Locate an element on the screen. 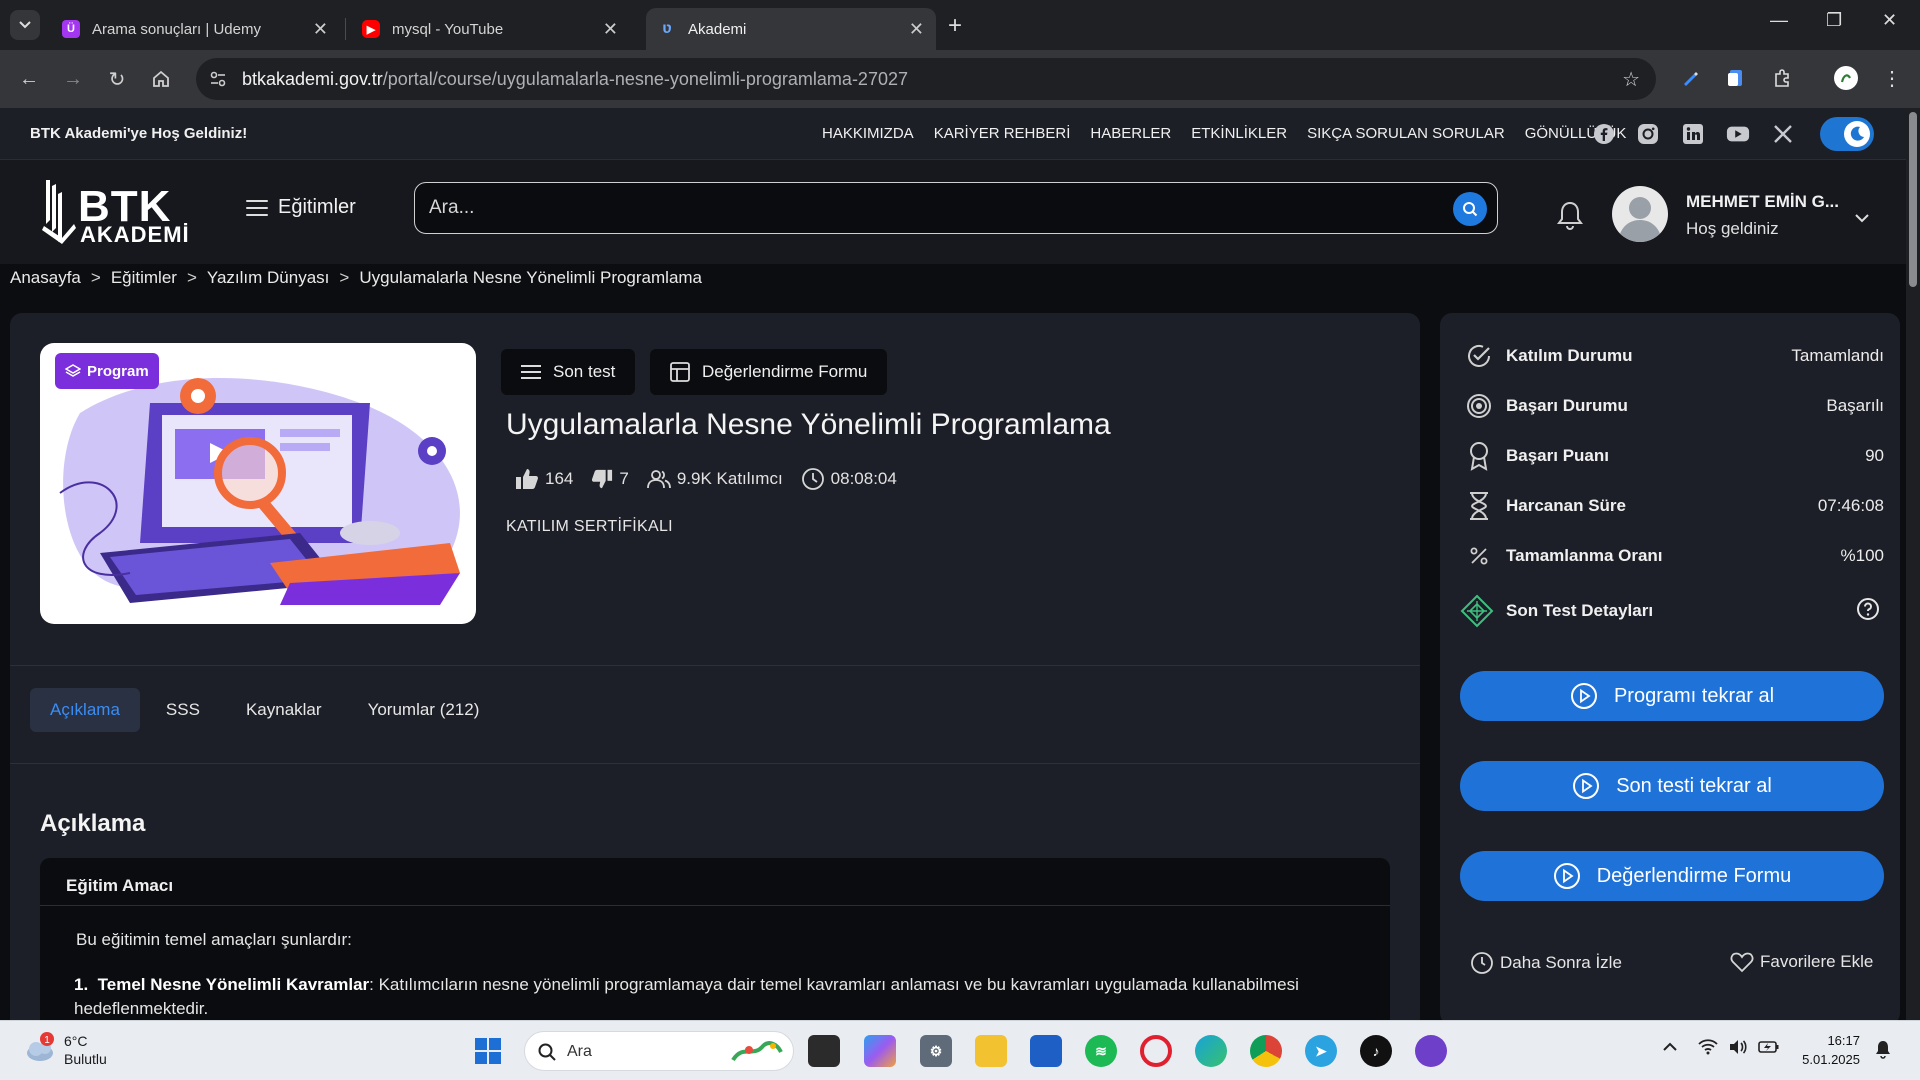 The height and width of the screenshot is (1080, 1920). clock-icon is located at coordinates (812, 479).